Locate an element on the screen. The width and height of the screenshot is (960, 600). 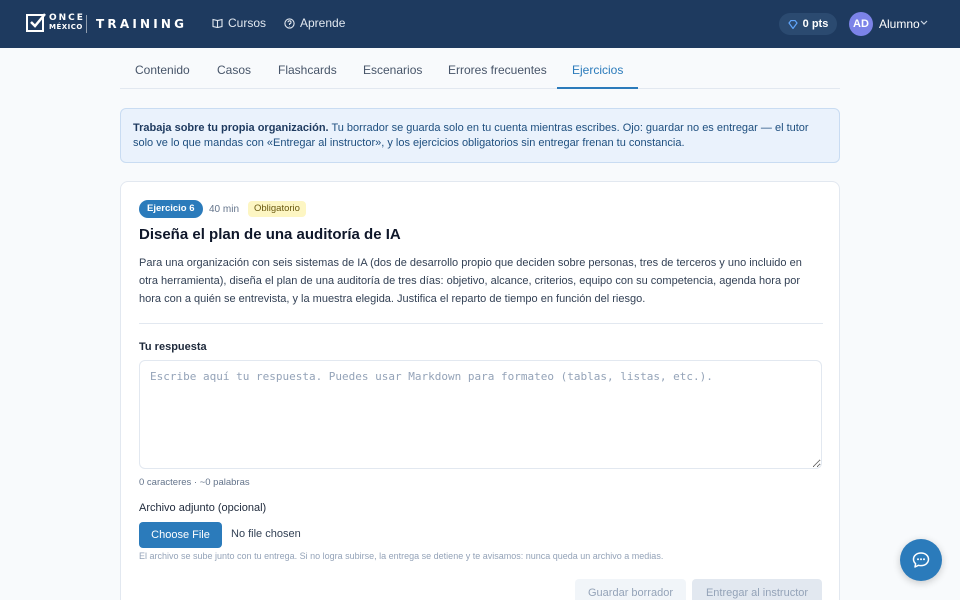
tab-ejercicios: Ejercicios is located at coordinates (598, 68).